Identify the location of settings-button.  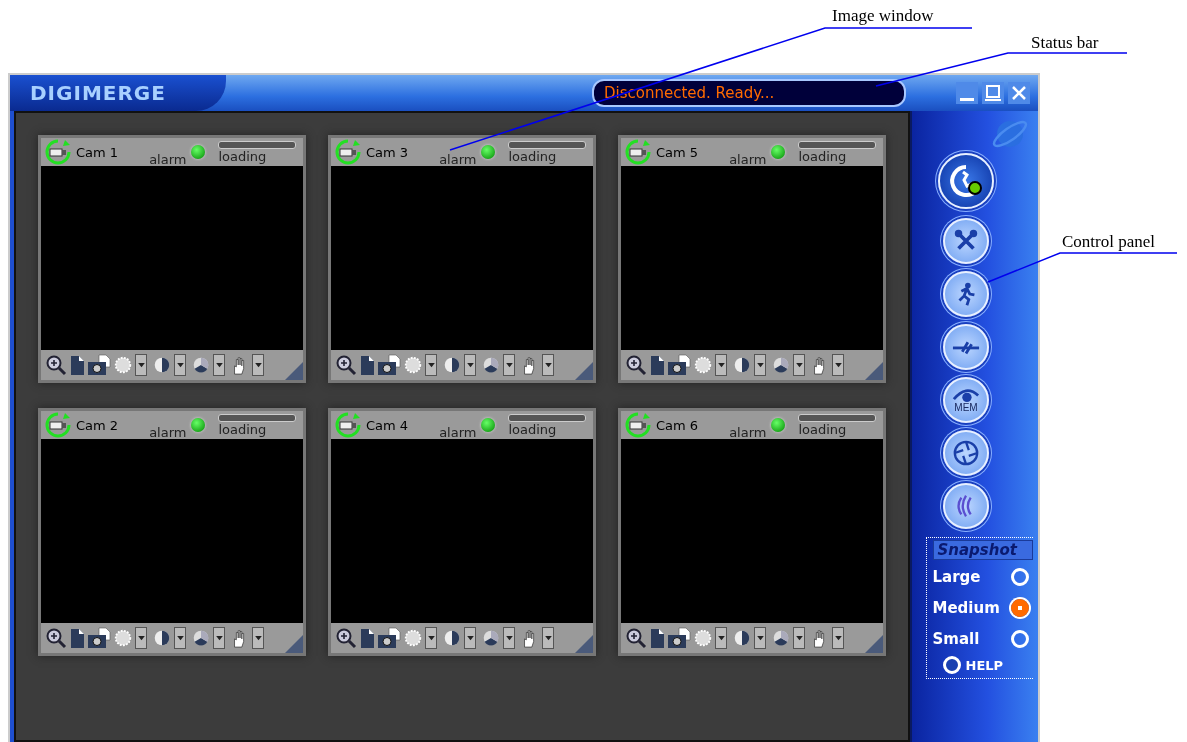
(966, 241).